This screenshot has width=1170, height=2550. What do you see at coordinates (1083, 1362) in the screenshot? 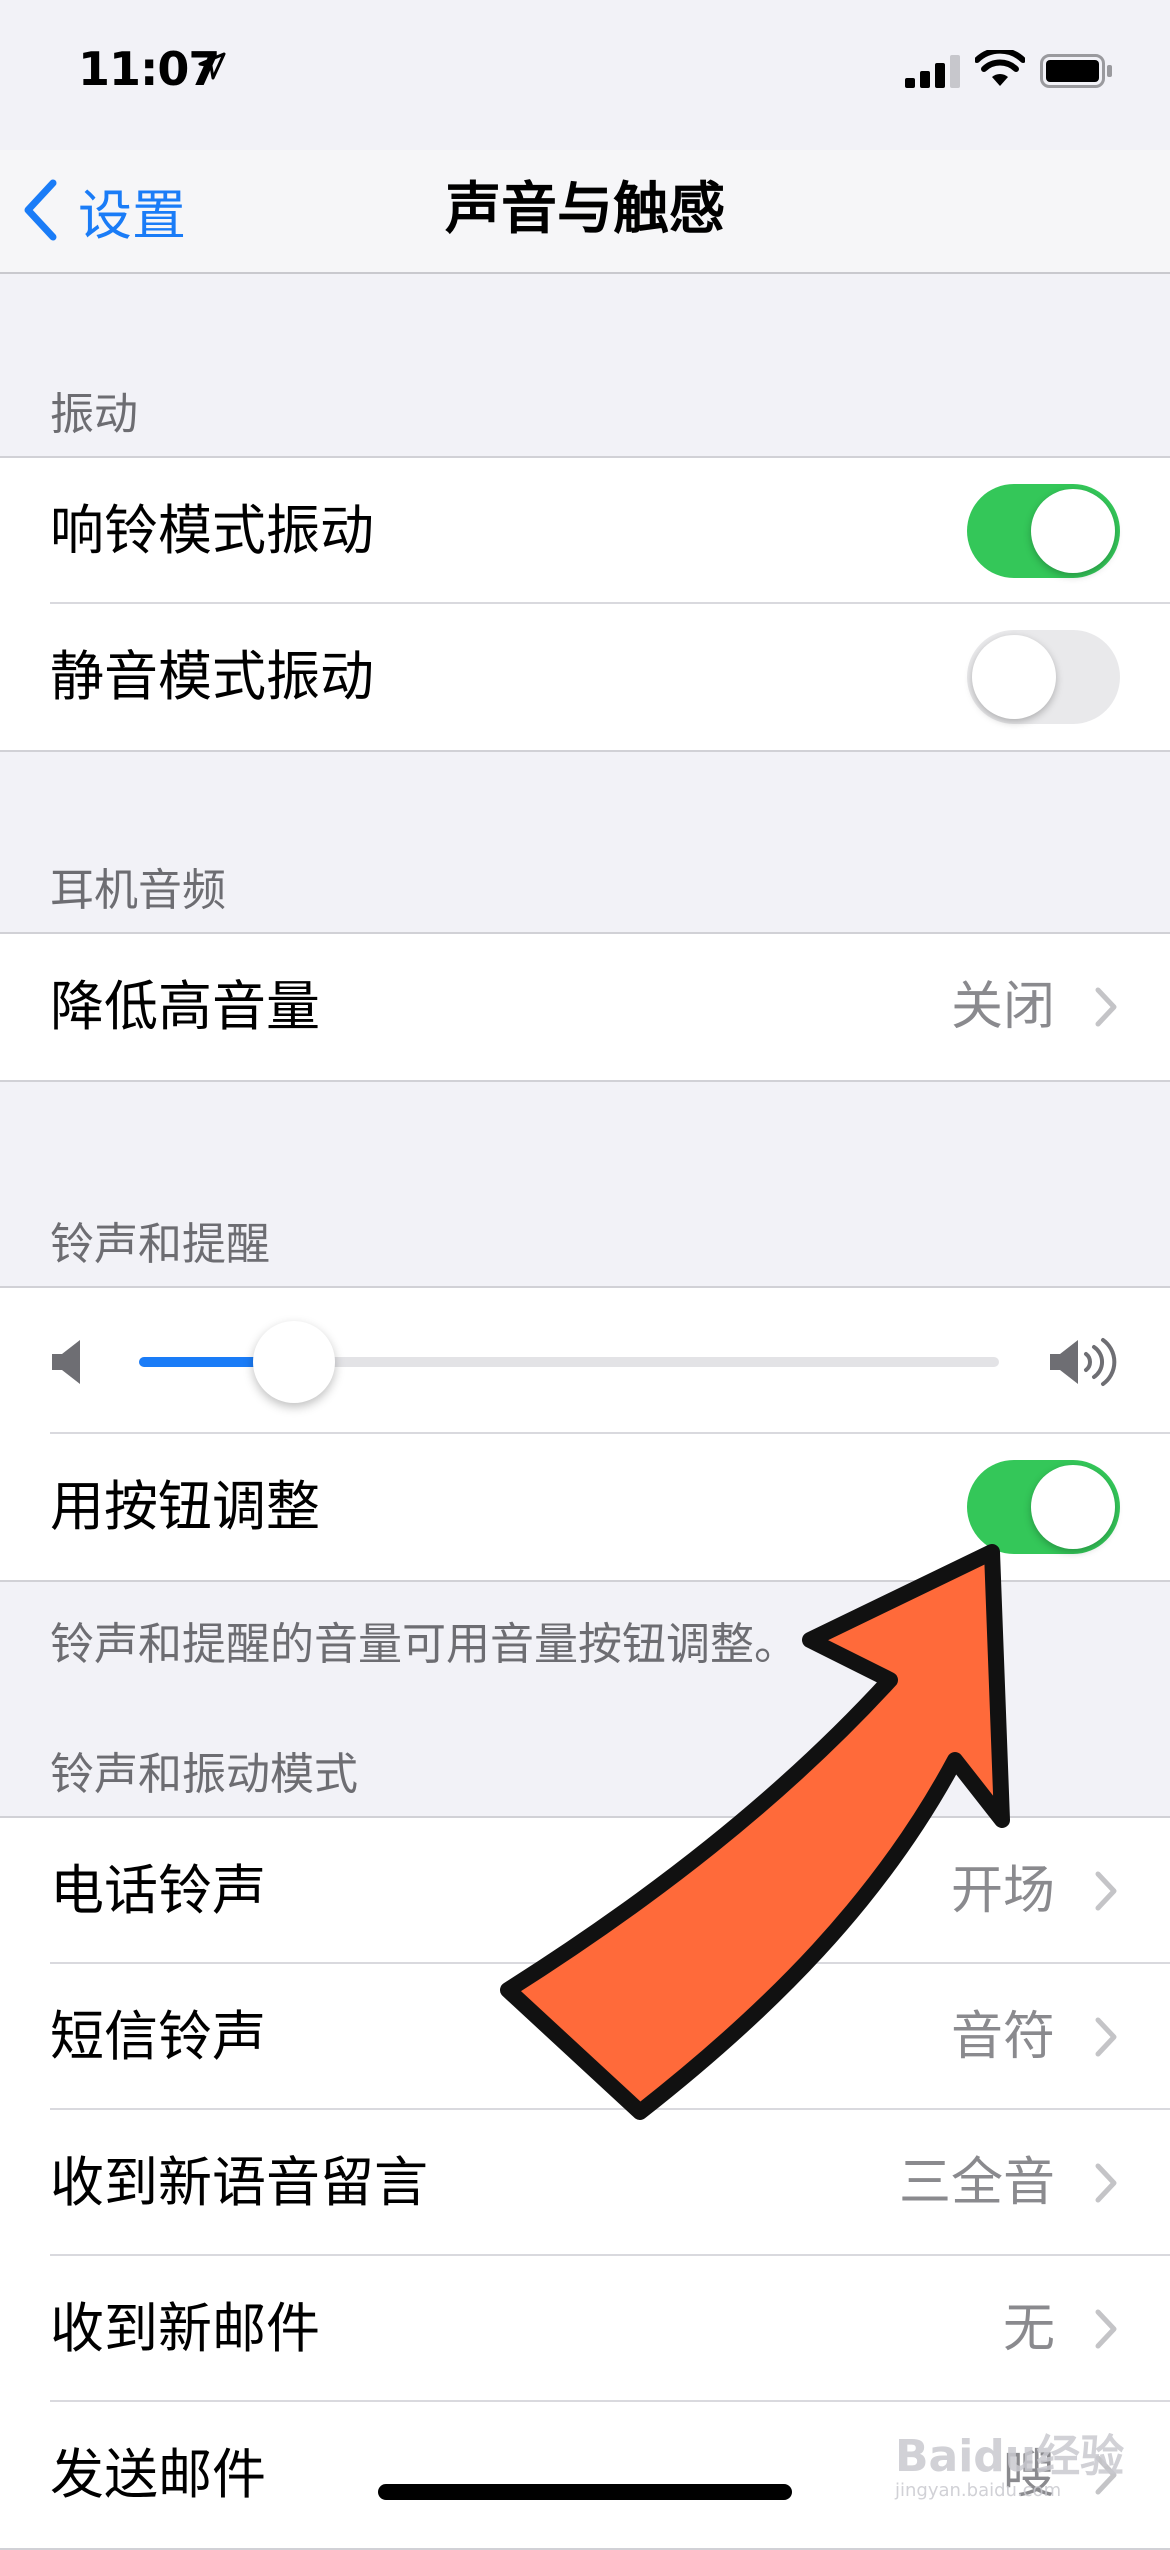
I see `speaker-high-icon` at bounding box center [1083, 1362].